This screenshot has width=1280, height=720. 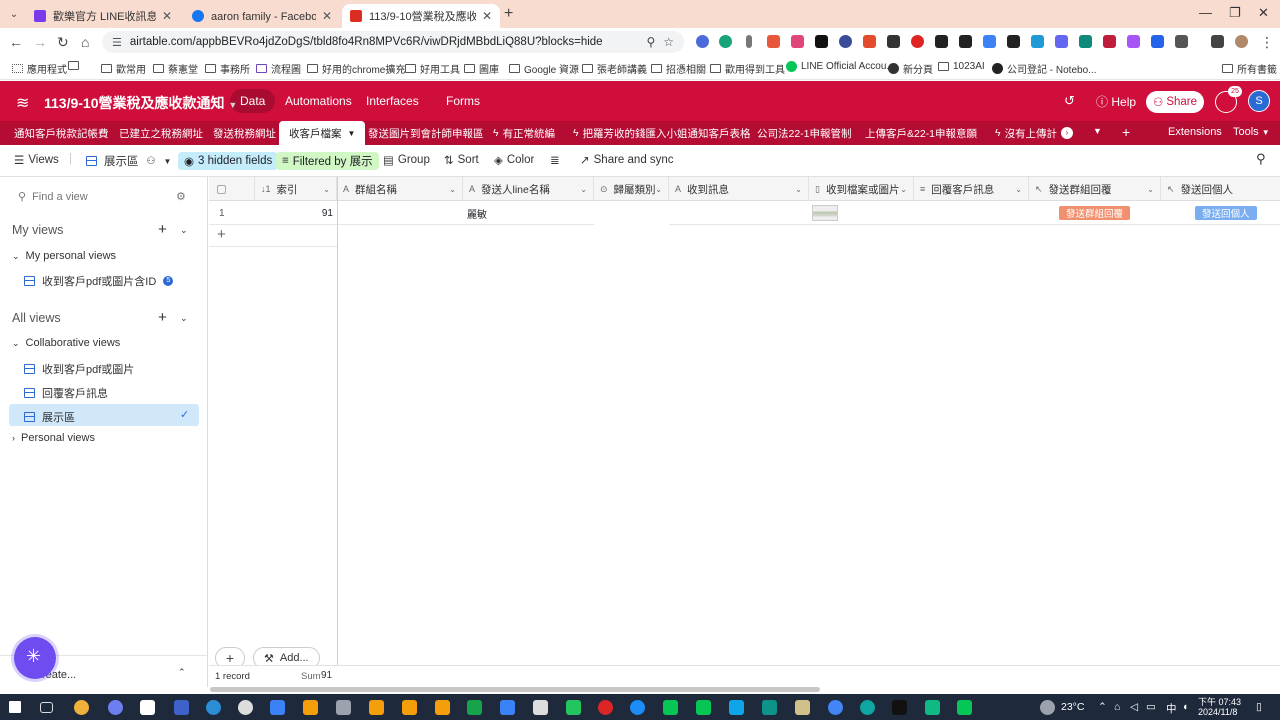 I want to click on edge-icon, so click(x=867, y=707).